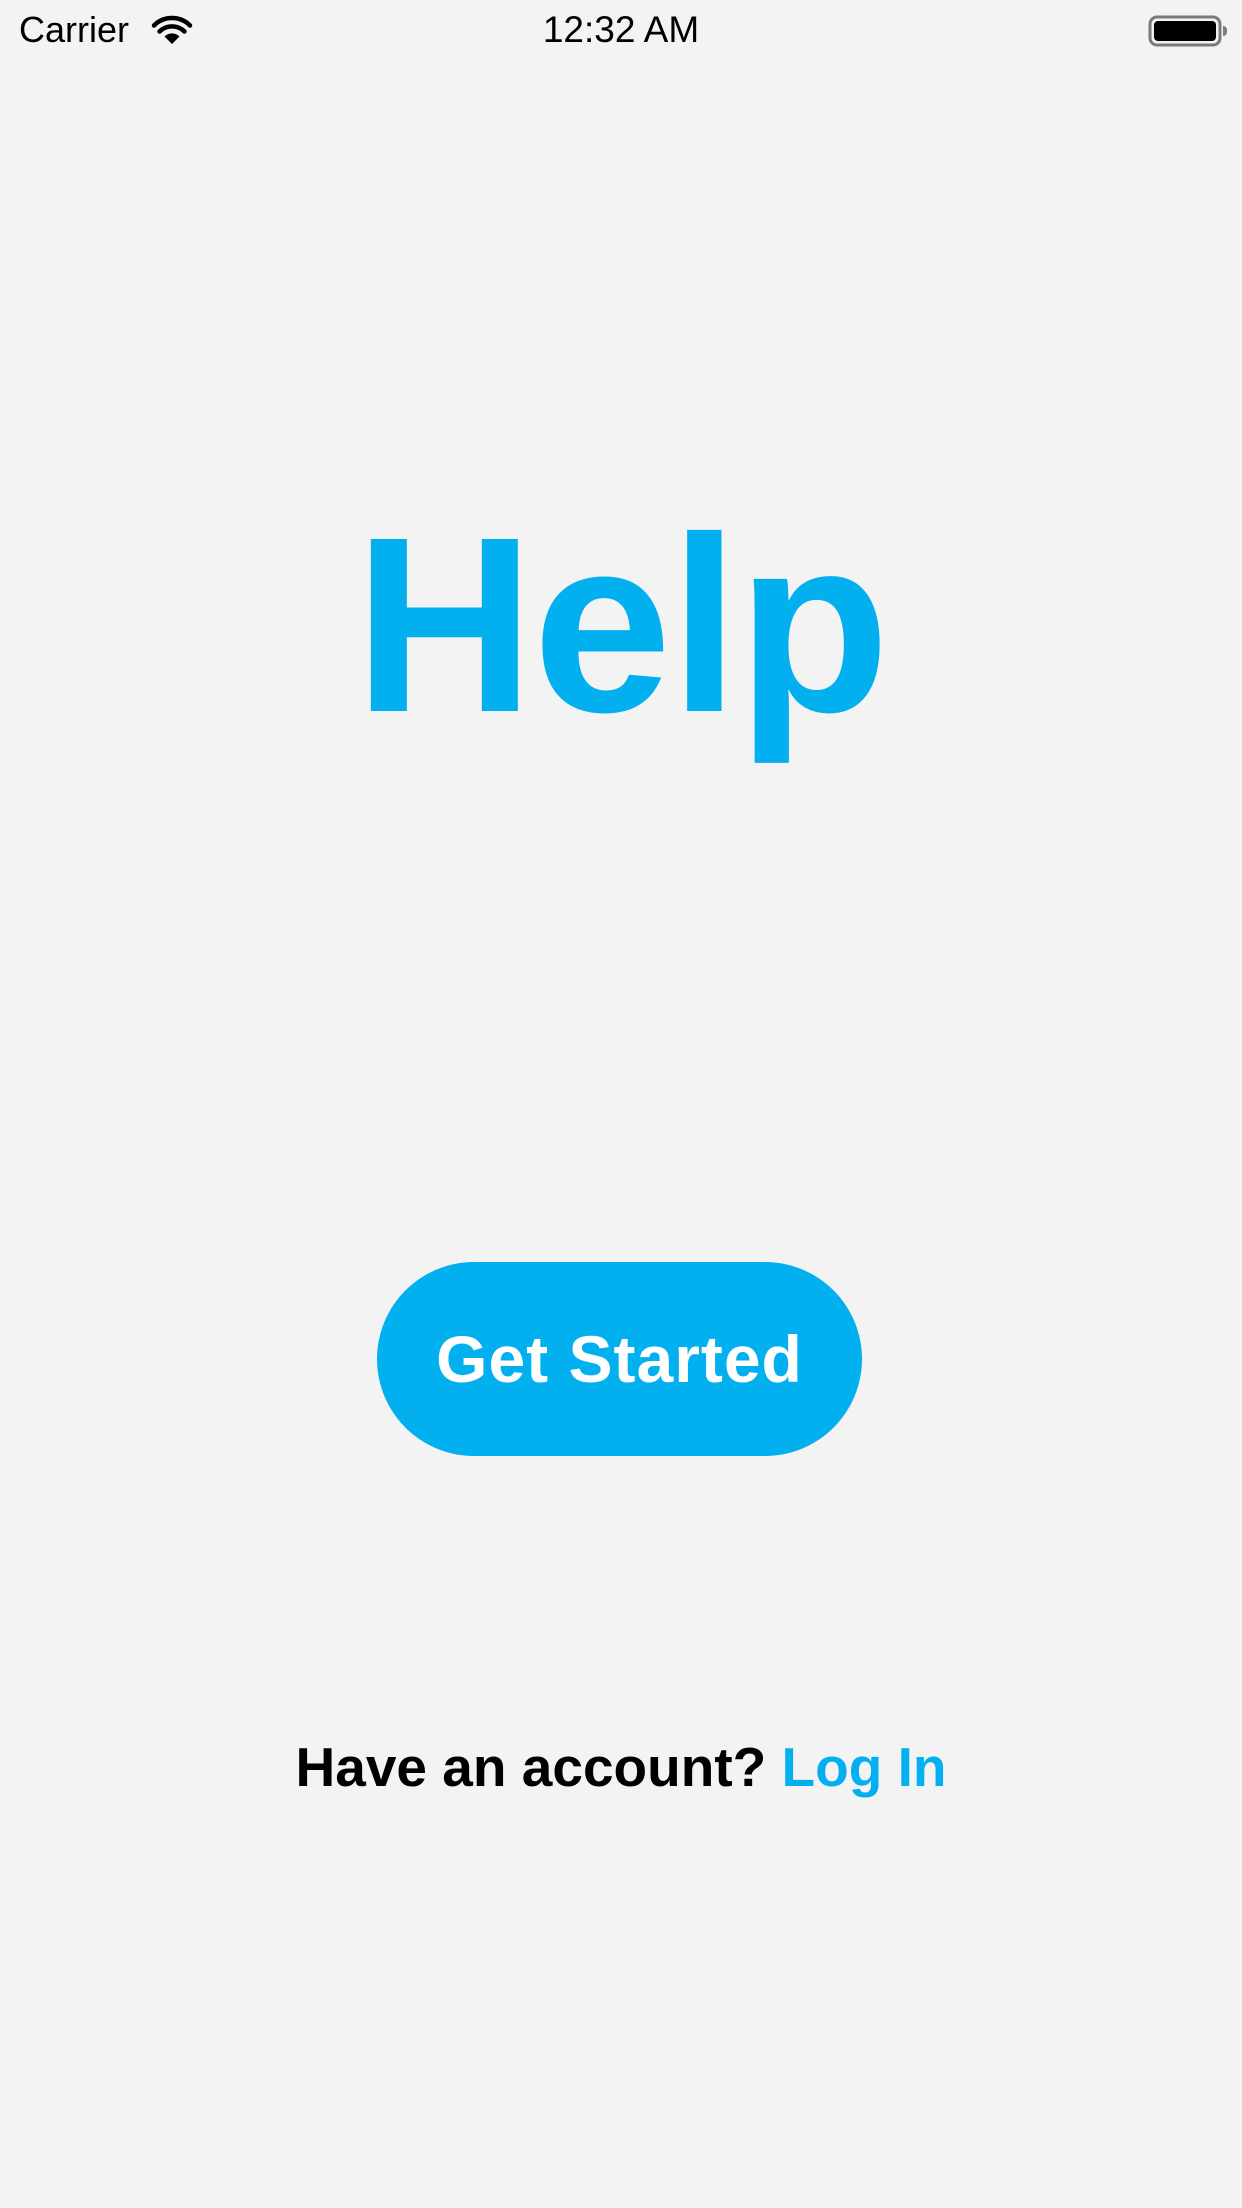 This screenshot has height=2208, width=1242. Describe the element at coordinates (622, 624) in the screenshot. I see `app-title-logo: Help` at that location.